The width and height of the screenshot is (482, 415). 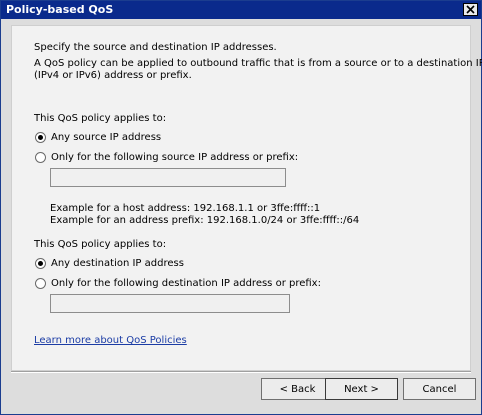 What do you see at coordinates (40, 263) in the screenshot?
I see `destination-any-radio` at bounding box center [40, 263].